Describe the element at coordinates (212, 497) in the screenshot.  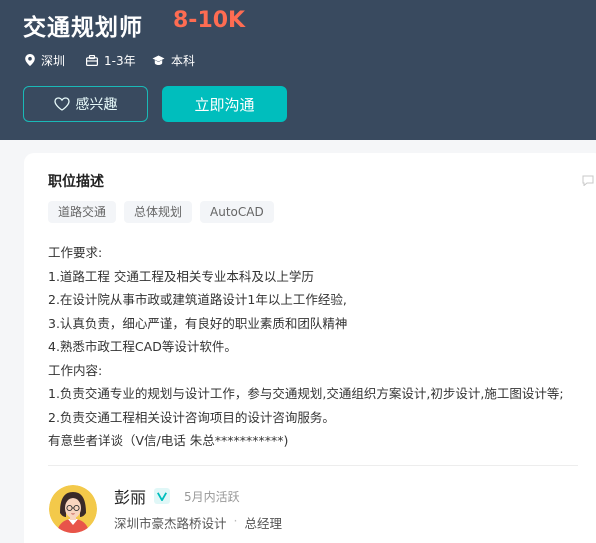
I see `recruiter-active-status: 5月内活跃` at that location.